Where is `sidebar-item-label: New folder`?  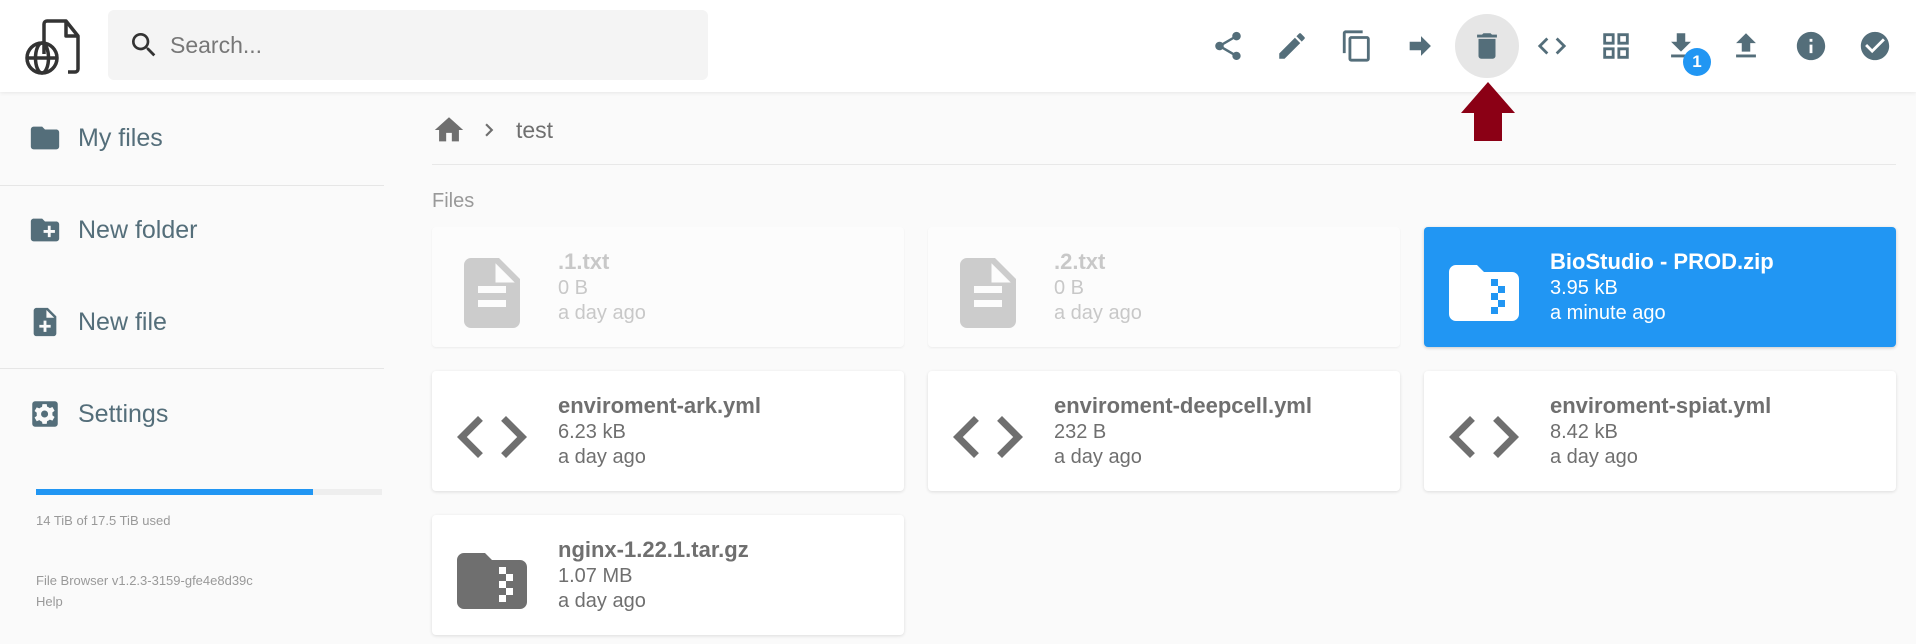
sidebar-item-label: New folder is located at coordinates (138, 229).